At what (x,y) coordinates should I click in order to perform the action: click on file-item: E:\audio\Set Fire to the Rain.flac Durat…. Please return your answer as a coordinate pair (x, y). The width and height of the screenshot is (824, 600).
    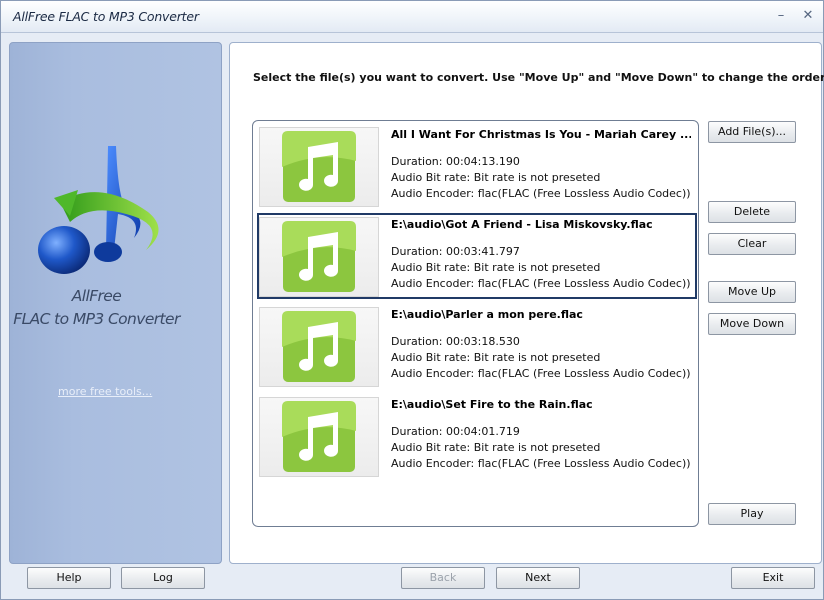
    Looking at the image, I should click on (477, 436).